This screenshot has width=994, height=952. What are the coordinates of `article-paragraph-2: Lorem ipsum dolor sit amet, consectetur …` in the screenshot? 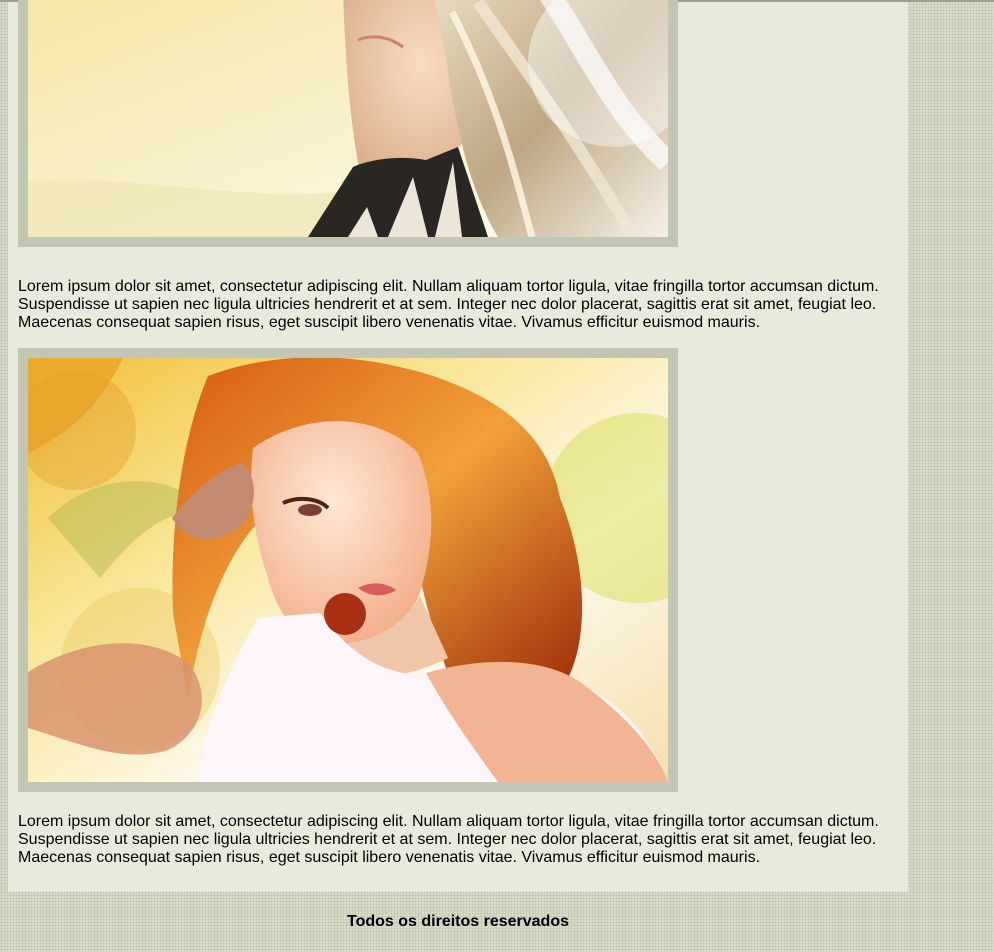 It's located at (448, 839).